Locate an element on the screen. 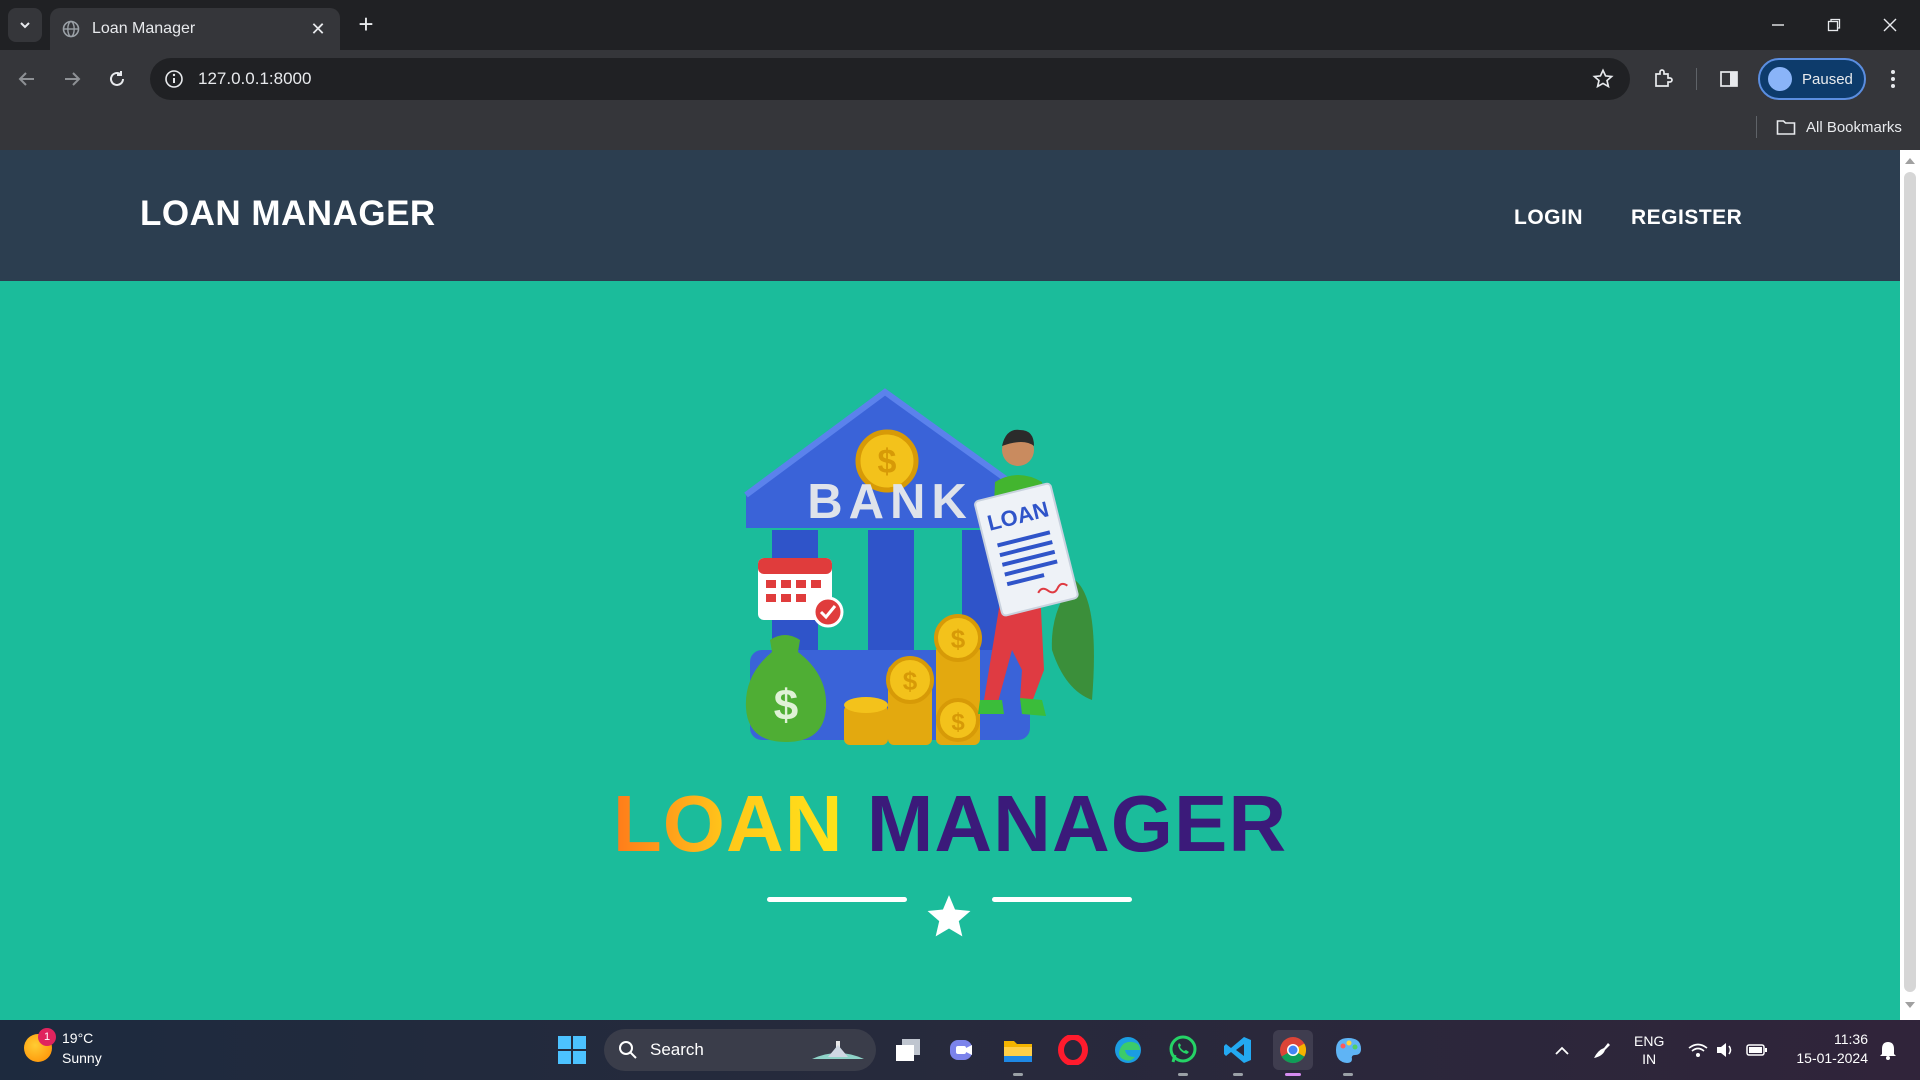 The height and width of the screenshot is (1080, 1920). url-text: 127.0.0.1:8000 is located at coordinates (254, 79).